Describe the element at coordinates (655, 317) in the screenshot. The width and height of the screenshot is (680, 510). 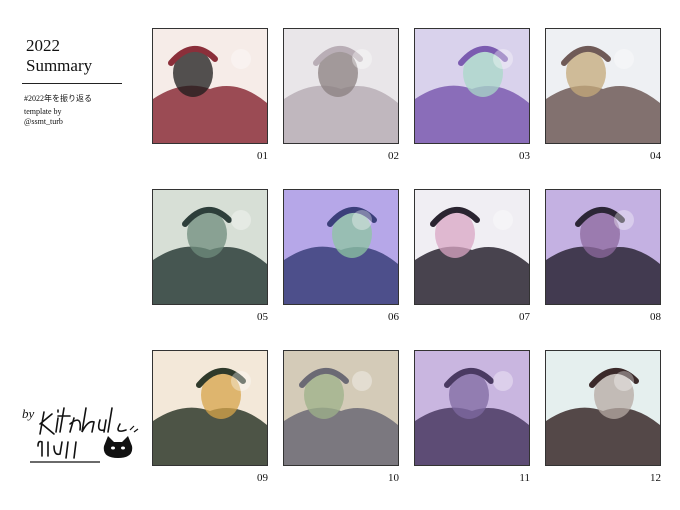
I see `tile-number-08: 08` at that location.